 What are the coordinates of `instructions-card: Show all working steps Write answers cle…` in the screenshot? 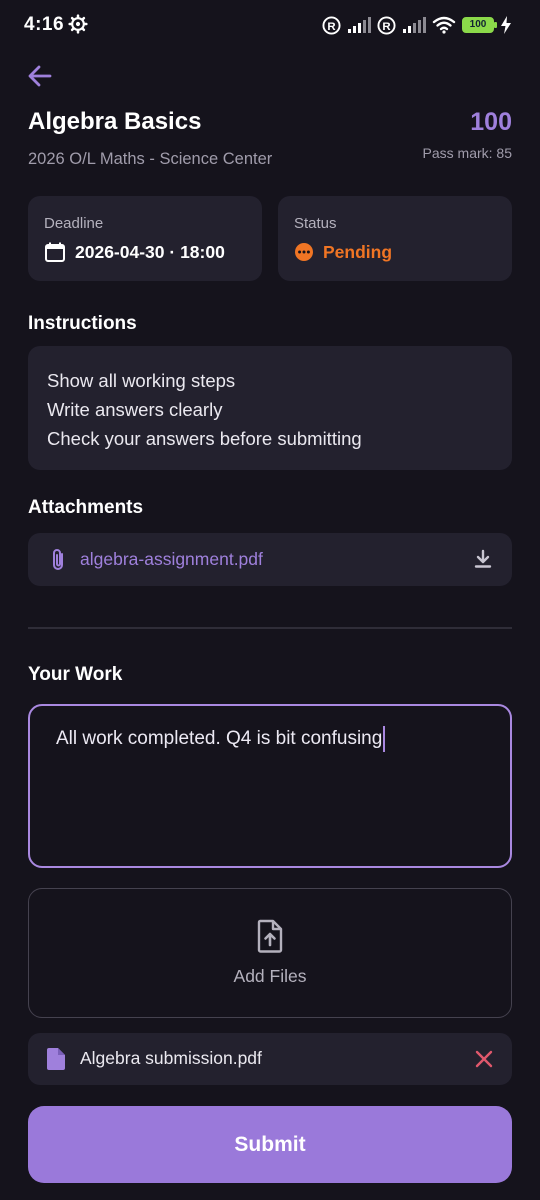 It's located at (270, 408).